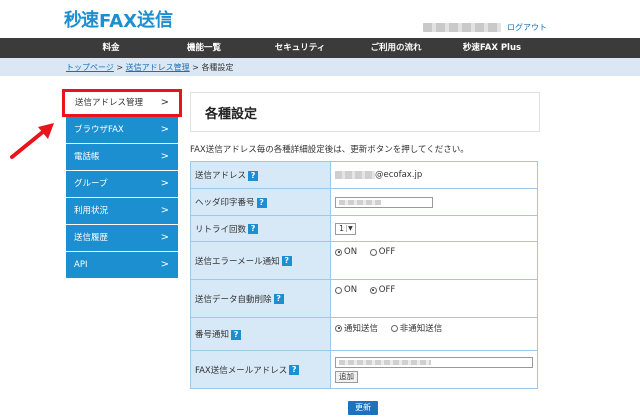 This screenshot has height=420, width=640. I want to click on site-logo: 秒速 FAX 送信, so click(118, 20).